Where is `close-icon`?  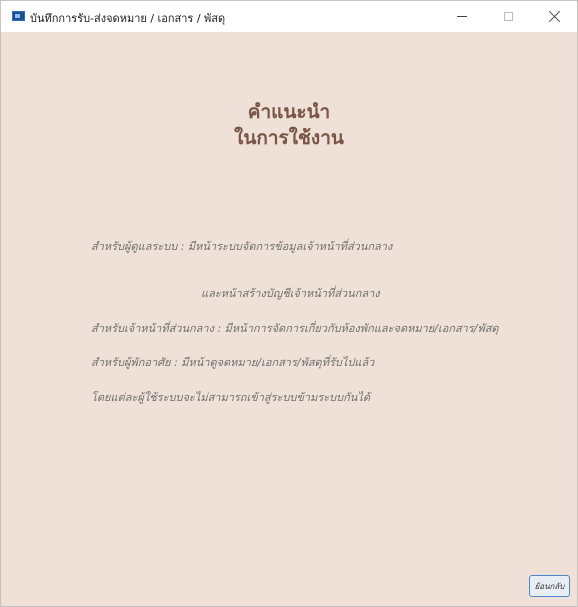 close-icon is located at coordinates (554, 16).